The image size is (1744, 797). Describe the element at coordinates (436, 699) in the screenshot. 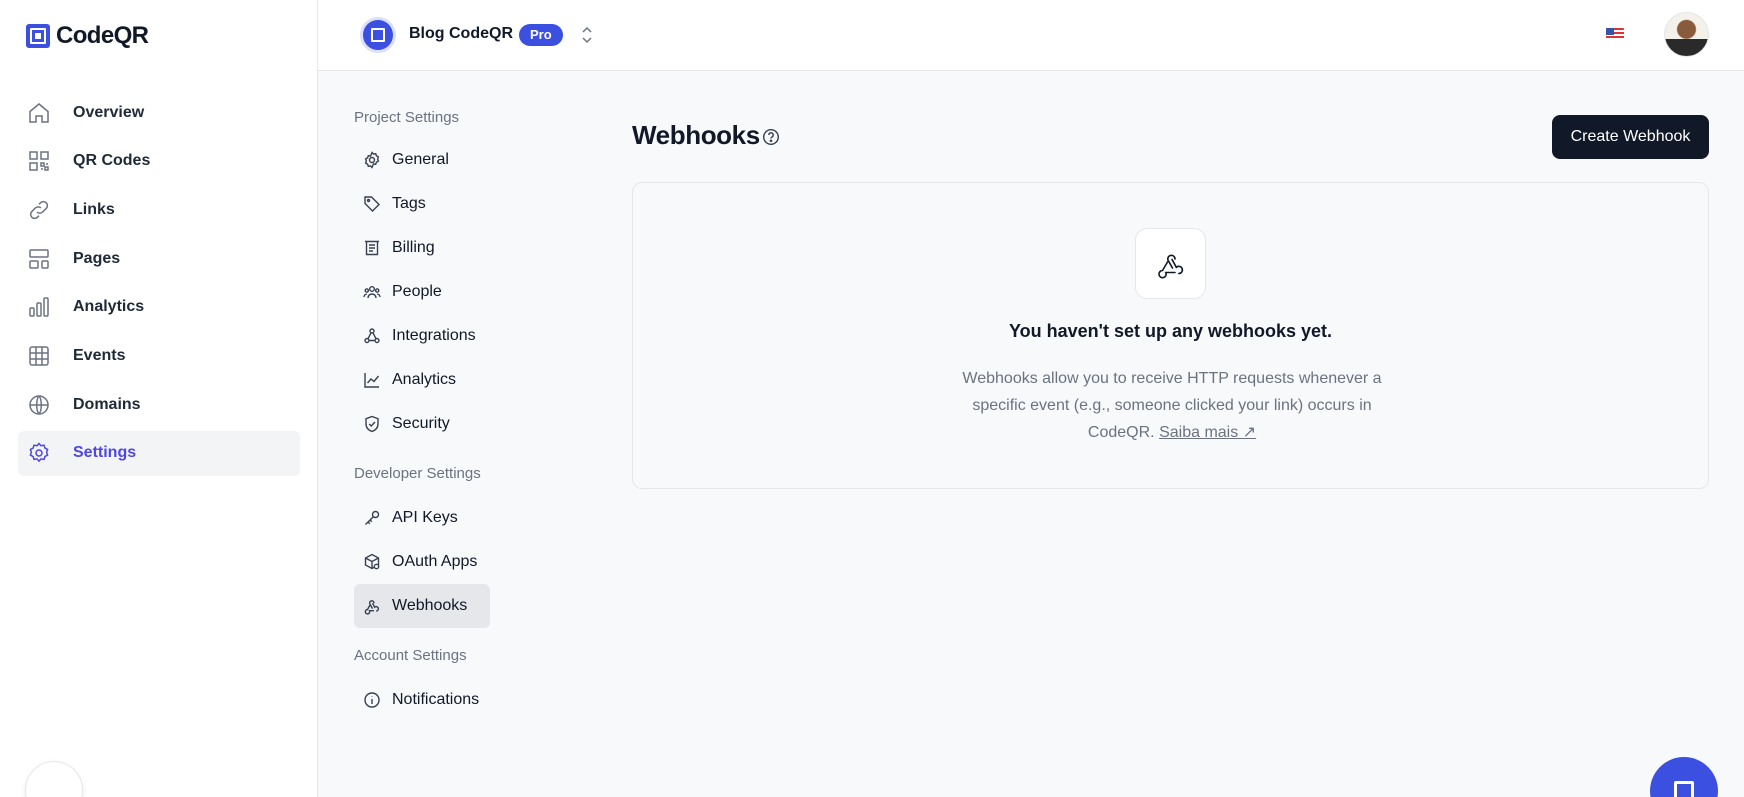

I see `settings-item-label: Notifications` at that location.